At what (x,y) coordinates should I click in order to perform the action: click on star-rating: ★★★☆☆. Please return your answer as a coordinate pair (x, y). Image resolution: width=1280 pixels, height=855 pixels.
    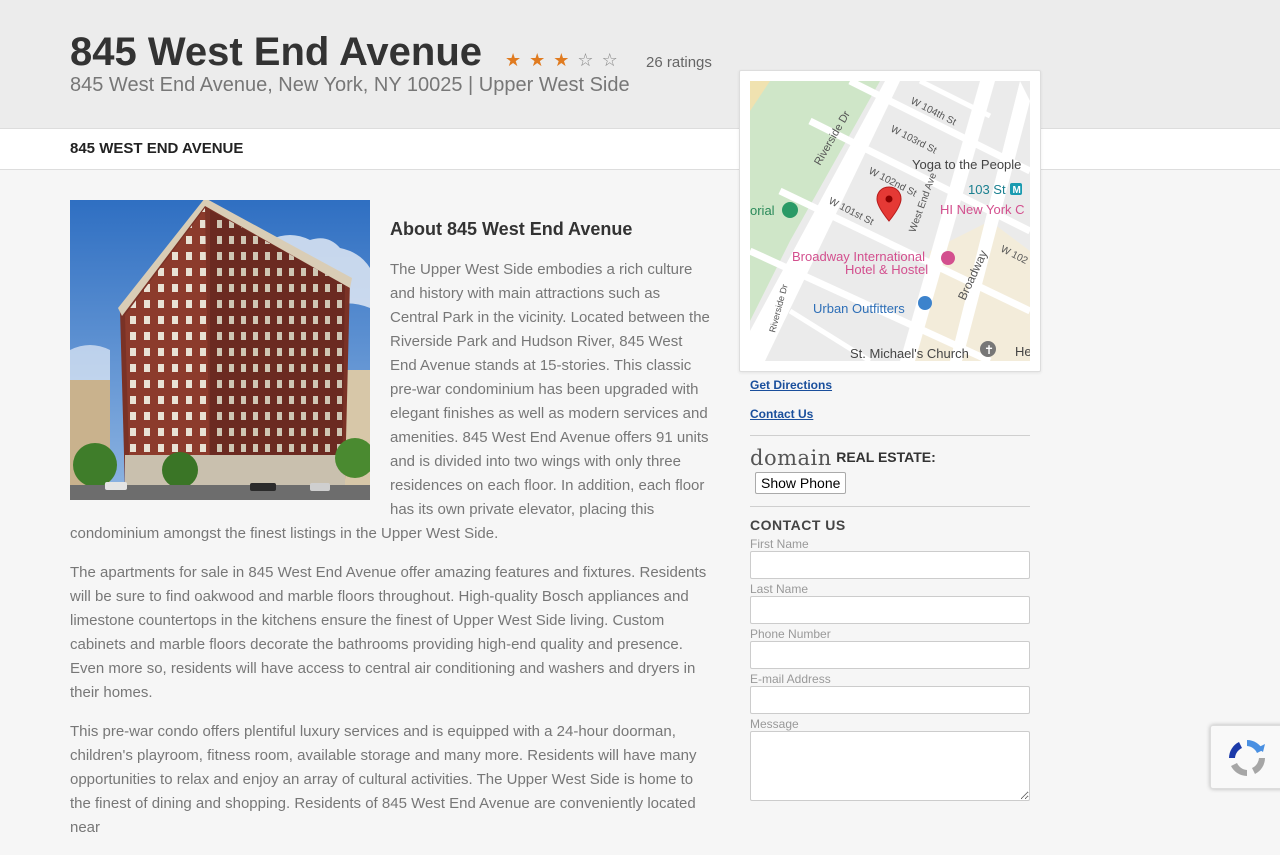
    Looking at the image, I should click on (565, 60).